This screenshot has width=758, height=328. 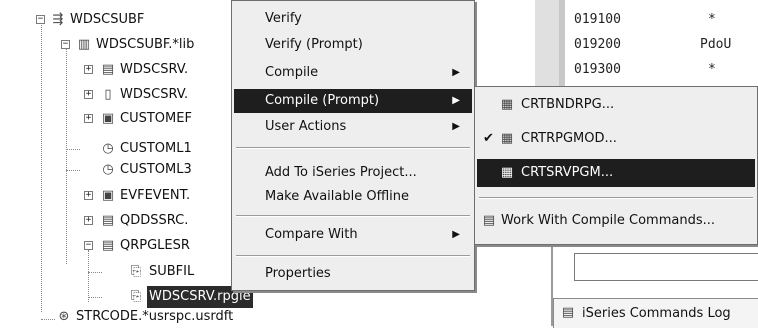 What do you see at coordinates (156, 118) in the screenshot?
I see `tree-item-label: CUSTOMEF` at bounding box center [156, 118].